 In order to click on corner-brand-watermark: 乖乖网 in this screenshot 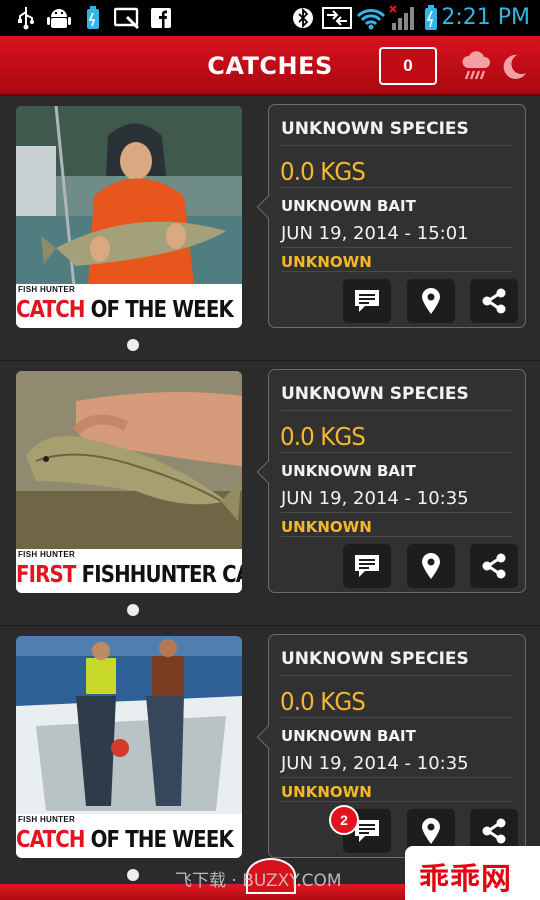, I will do `click(472, 873)`.